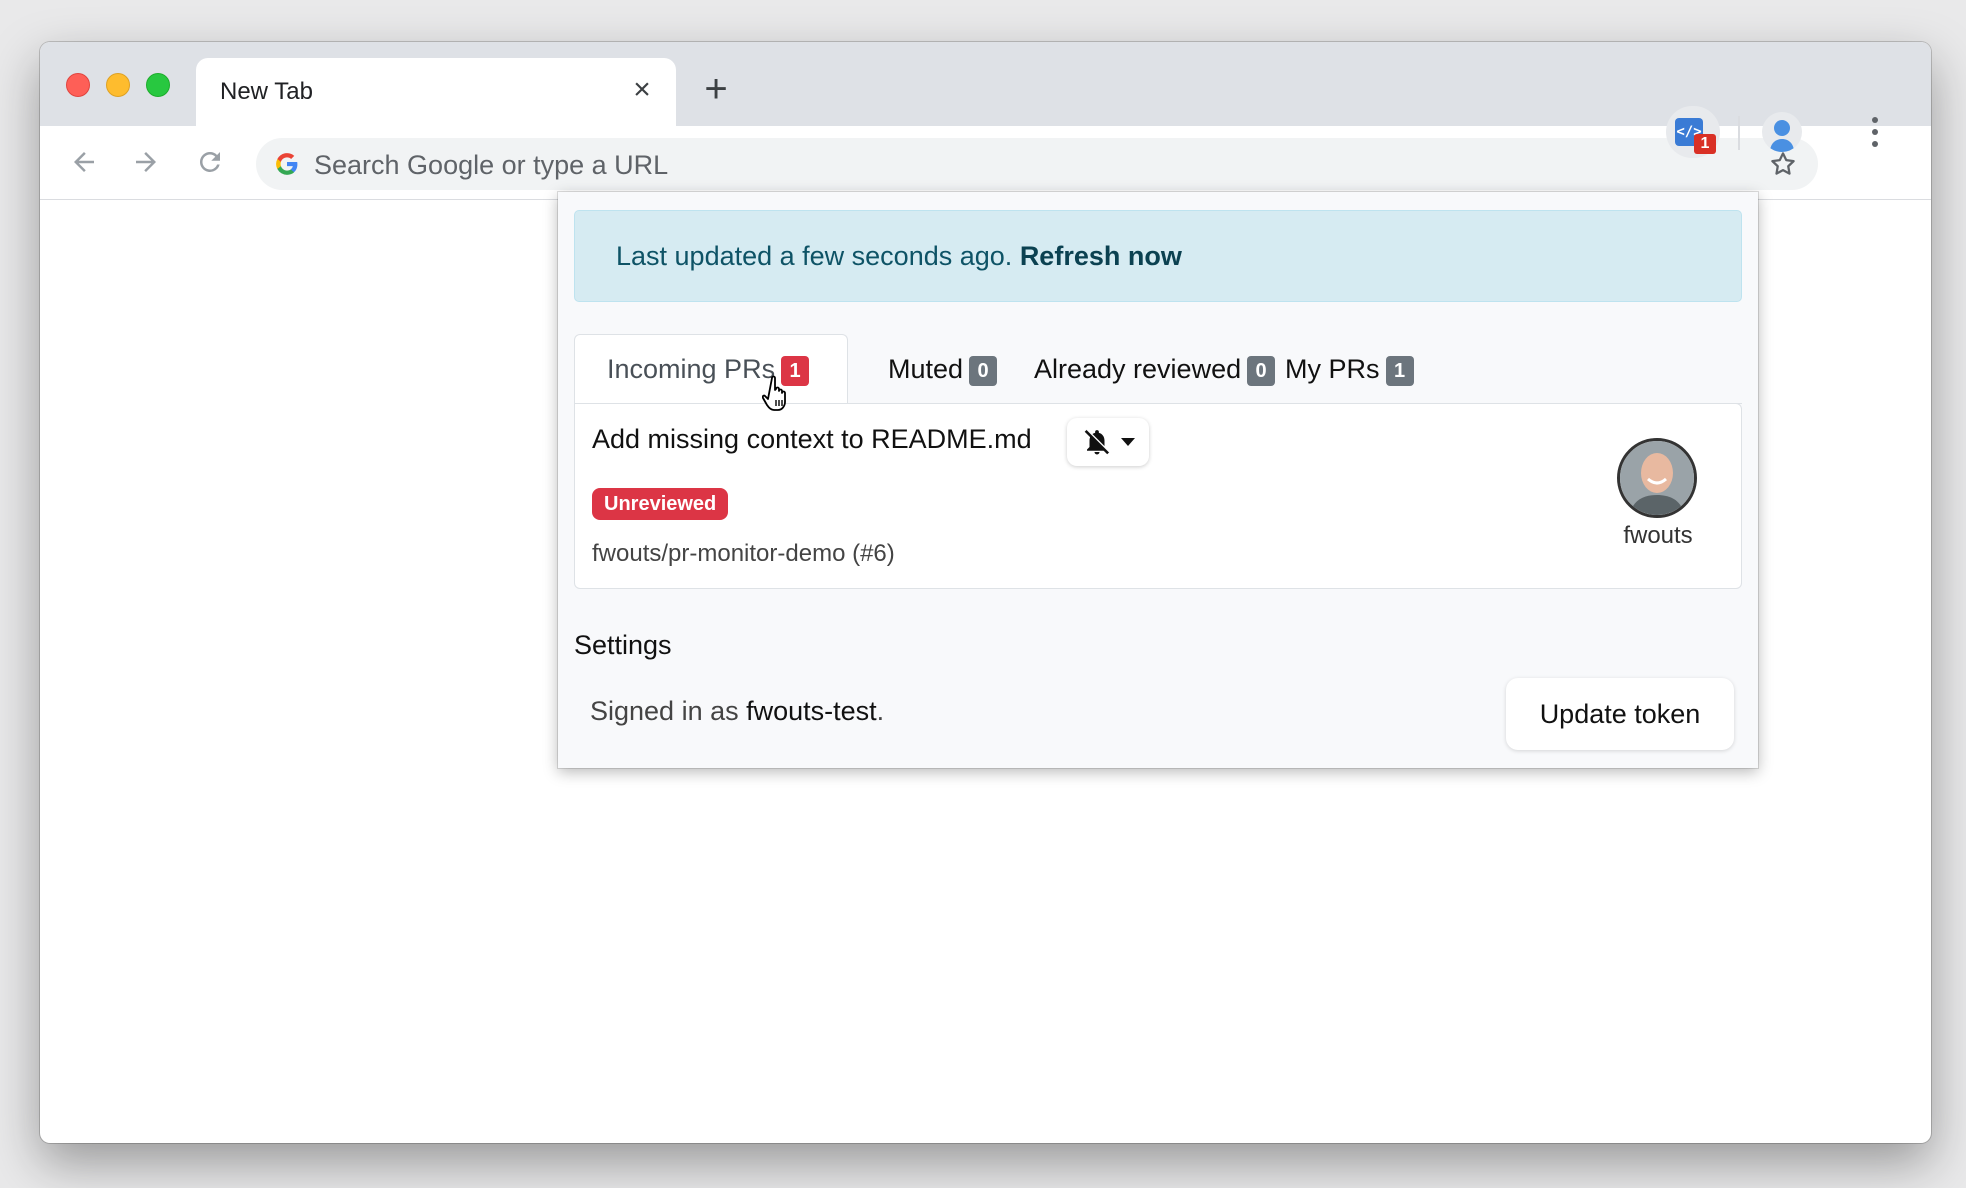  I want to click on tab-count-badge: 1, so click(1399, 371).